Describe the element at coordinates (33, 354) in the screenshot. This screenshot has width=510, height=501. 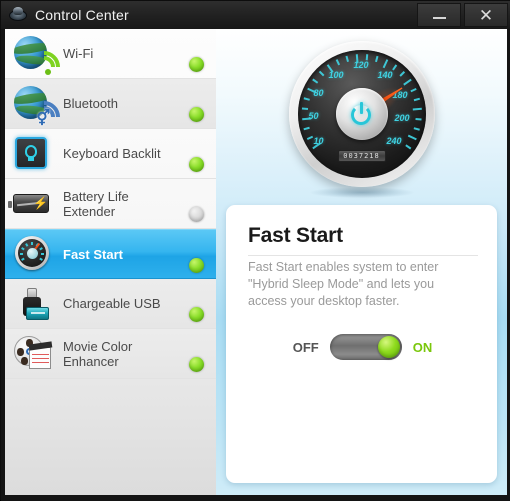
I see `film-reel-icon` at that location.